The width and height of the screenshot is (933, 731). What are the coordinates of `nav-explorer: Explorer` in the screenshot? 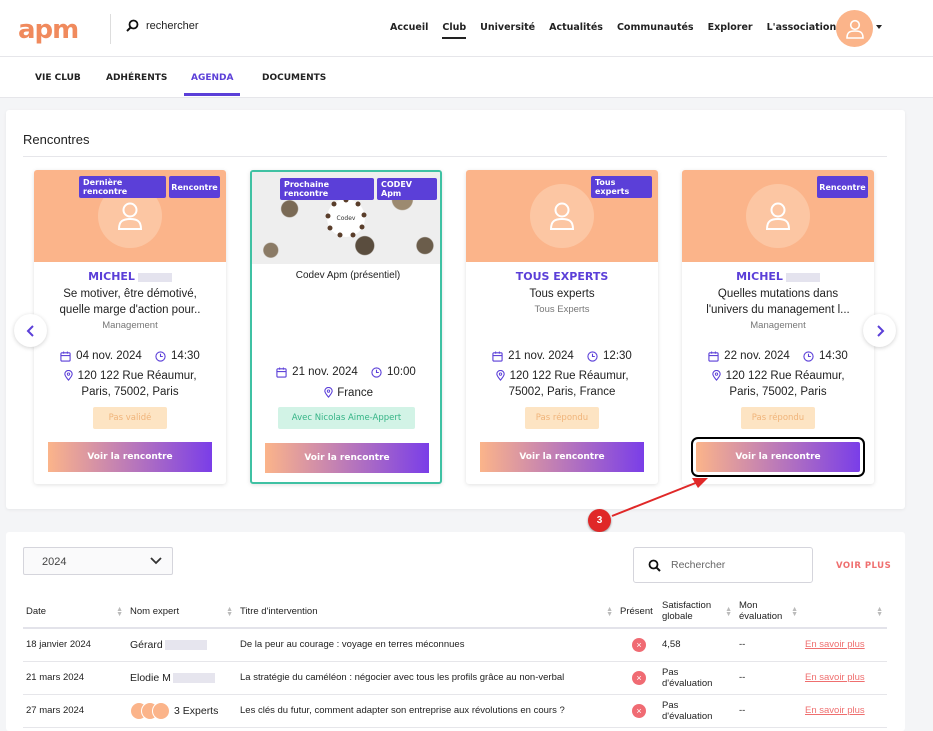 It's located at (730, 30).